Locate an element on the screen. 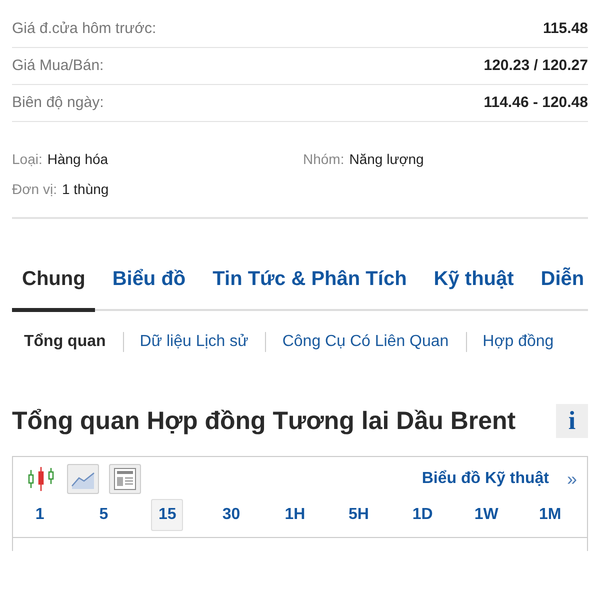 The width and height of the screenshot is (600, 600). tab: Diễn is located at coordinates (562, 289).